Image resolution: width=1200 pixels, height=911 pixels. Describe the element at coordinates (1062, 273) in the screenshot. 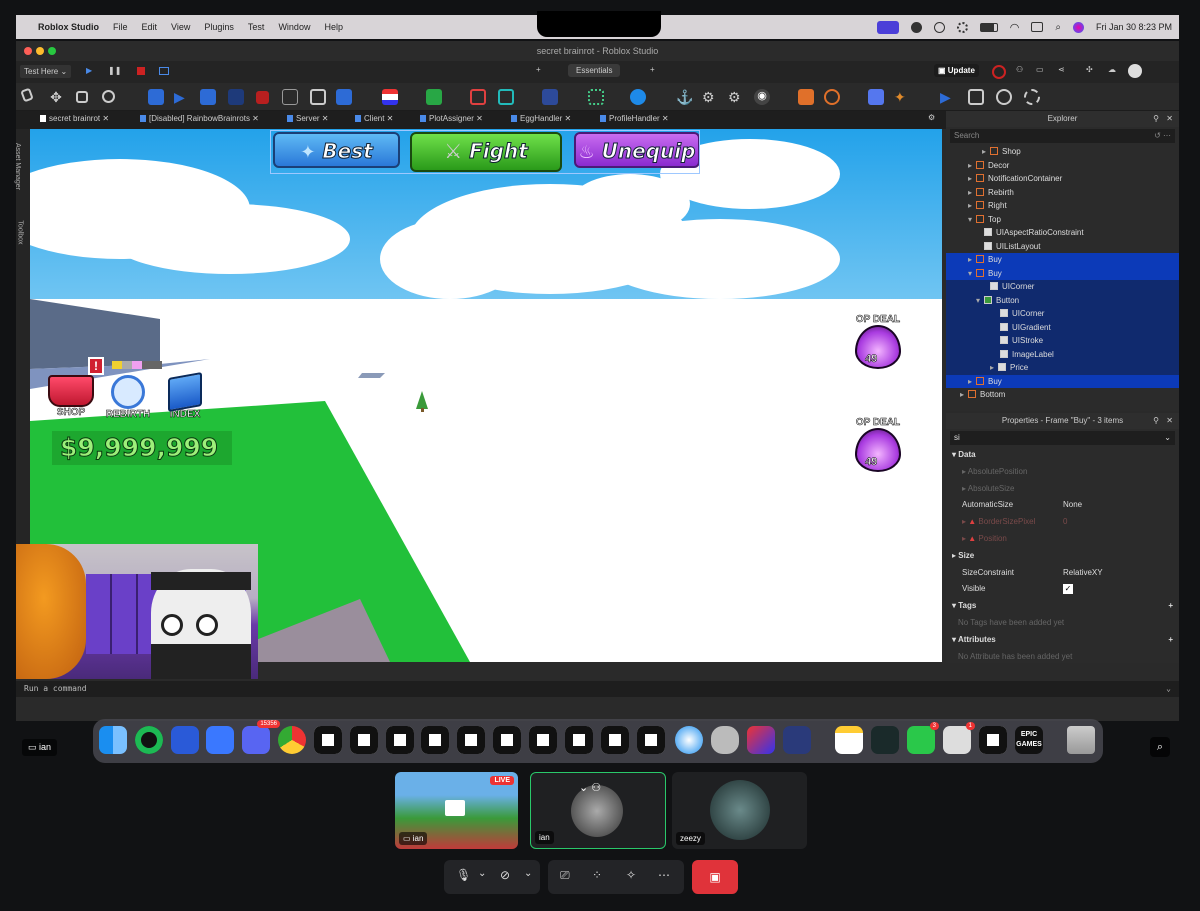

I see `tree-item: ▾ Buy` at that location.